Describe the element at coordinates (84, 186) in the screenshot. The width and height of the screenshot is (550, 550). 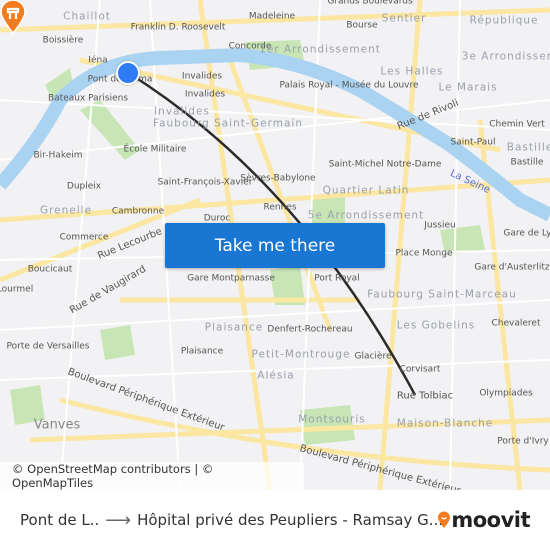
I see `map-label: Dupleix` at that location.